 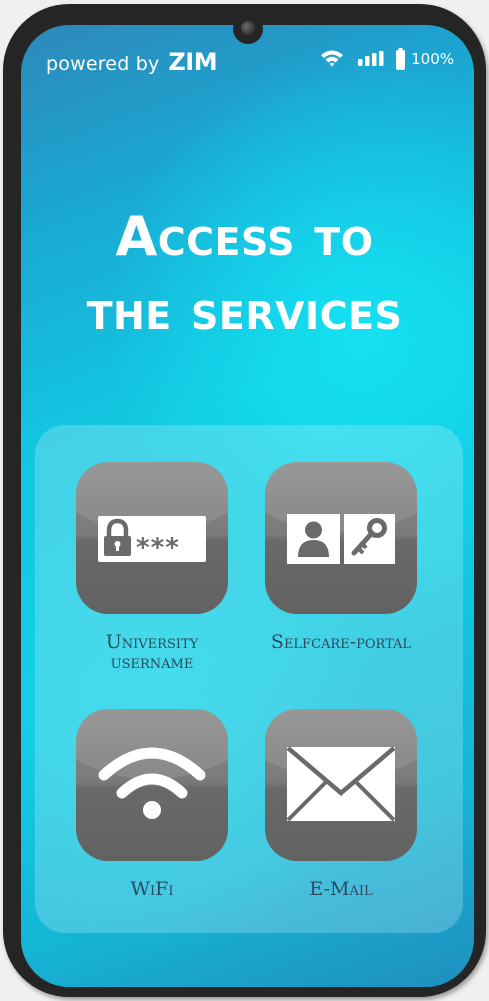 I want to click on university-username-label: University username, so click(x=152, y=652).